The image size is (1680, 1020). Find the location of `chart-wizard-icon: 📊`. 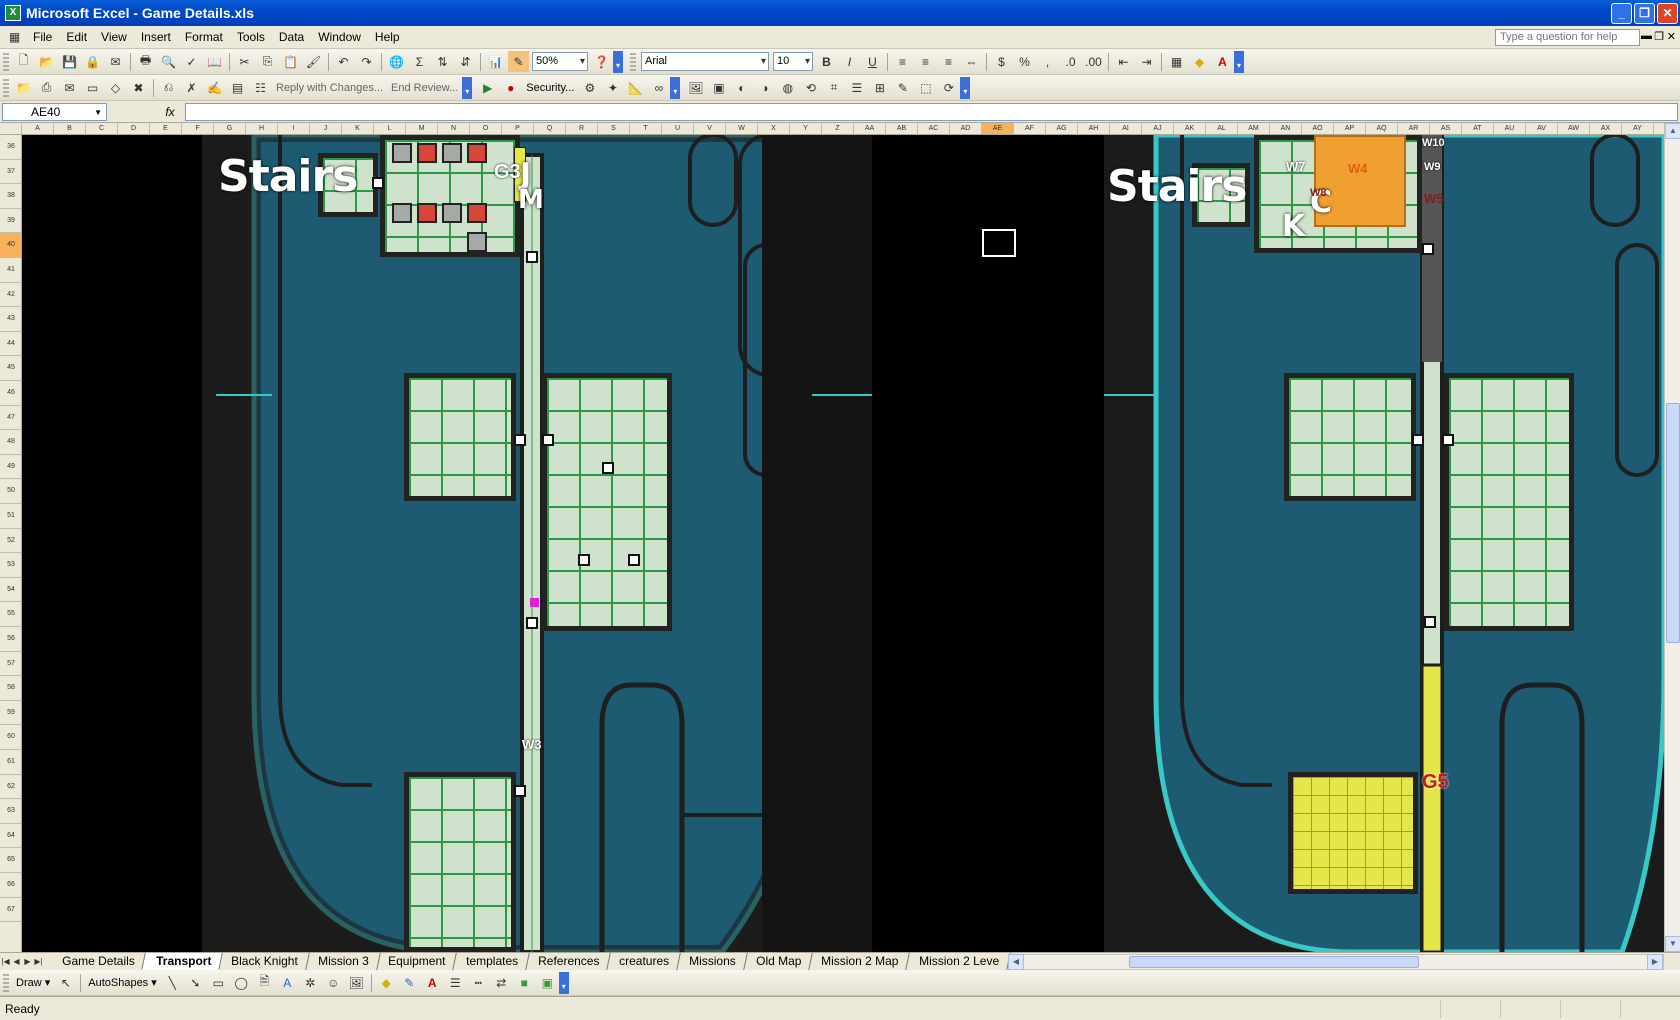

chart-wizard-icon: 📊 is located at coordinates (495, 61).